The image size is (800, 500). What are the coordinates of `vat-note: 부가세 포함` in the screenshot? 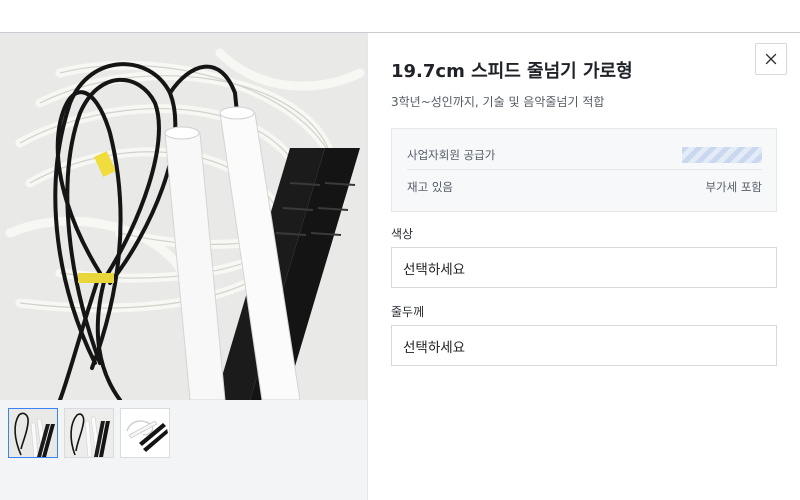 It's located at (733, 187).